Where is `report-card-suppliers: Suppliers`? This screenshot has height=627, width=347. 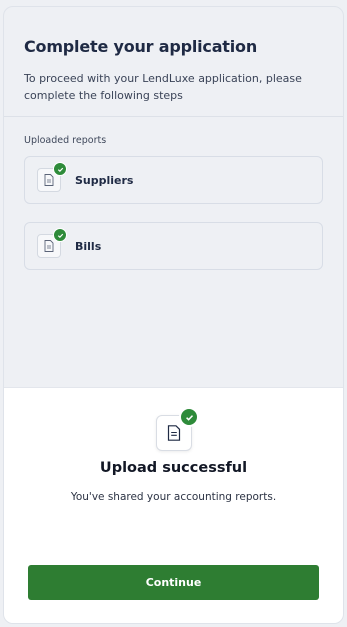
report-card-suppliers: Suppliers is located at coordinates (173, 180).